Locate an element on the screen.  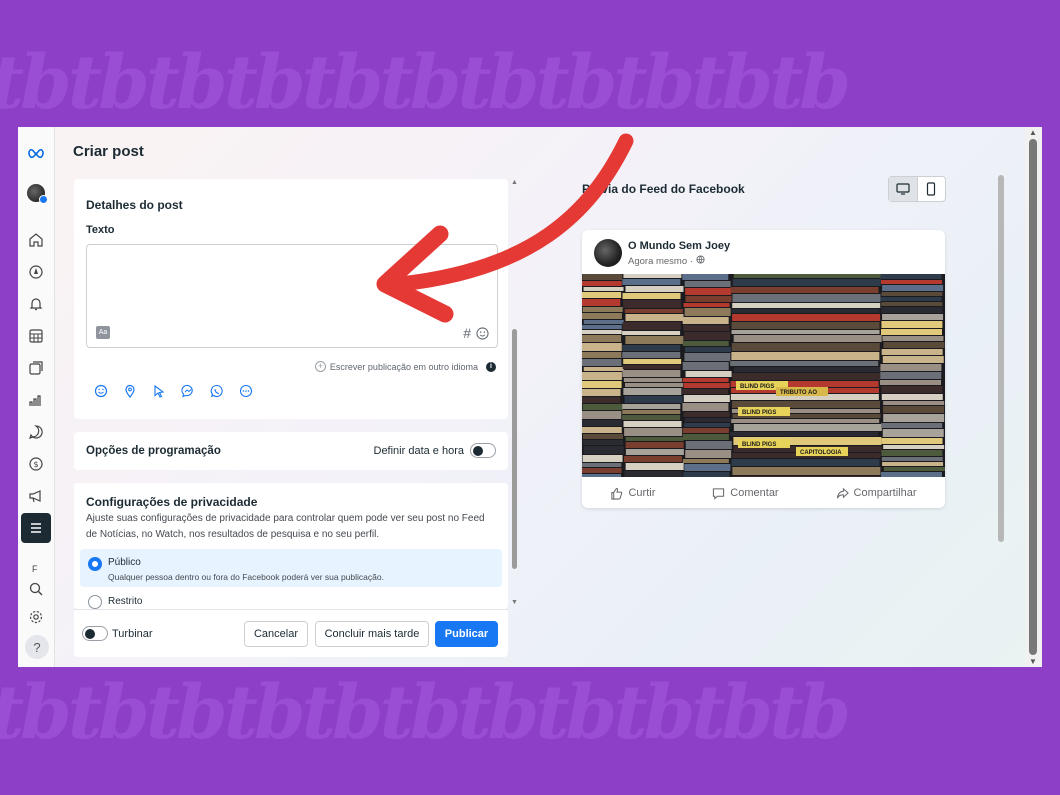
all-tools-menu-icon is located at coordinates (36, 528).